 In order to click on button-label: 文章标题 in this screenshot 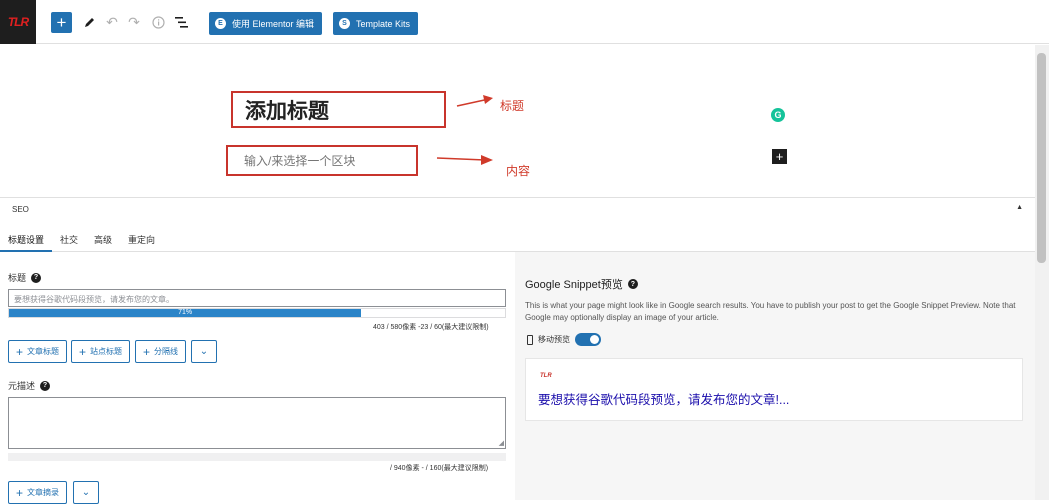, I will do `click(43, 351)`.